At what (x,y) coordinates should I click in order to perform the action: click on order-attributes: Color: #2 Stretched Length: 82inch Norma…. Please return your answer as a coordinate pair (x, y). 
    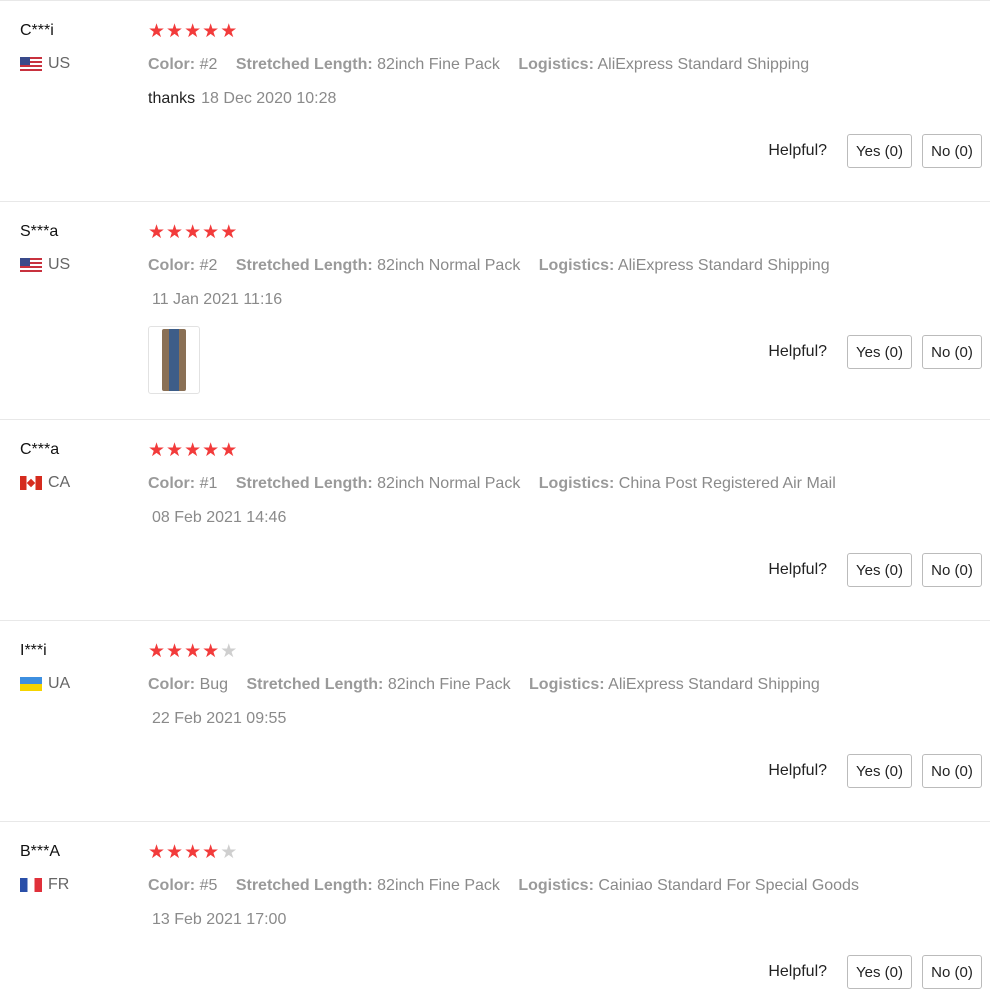
    Looking at the image, I should click on (496, 266).